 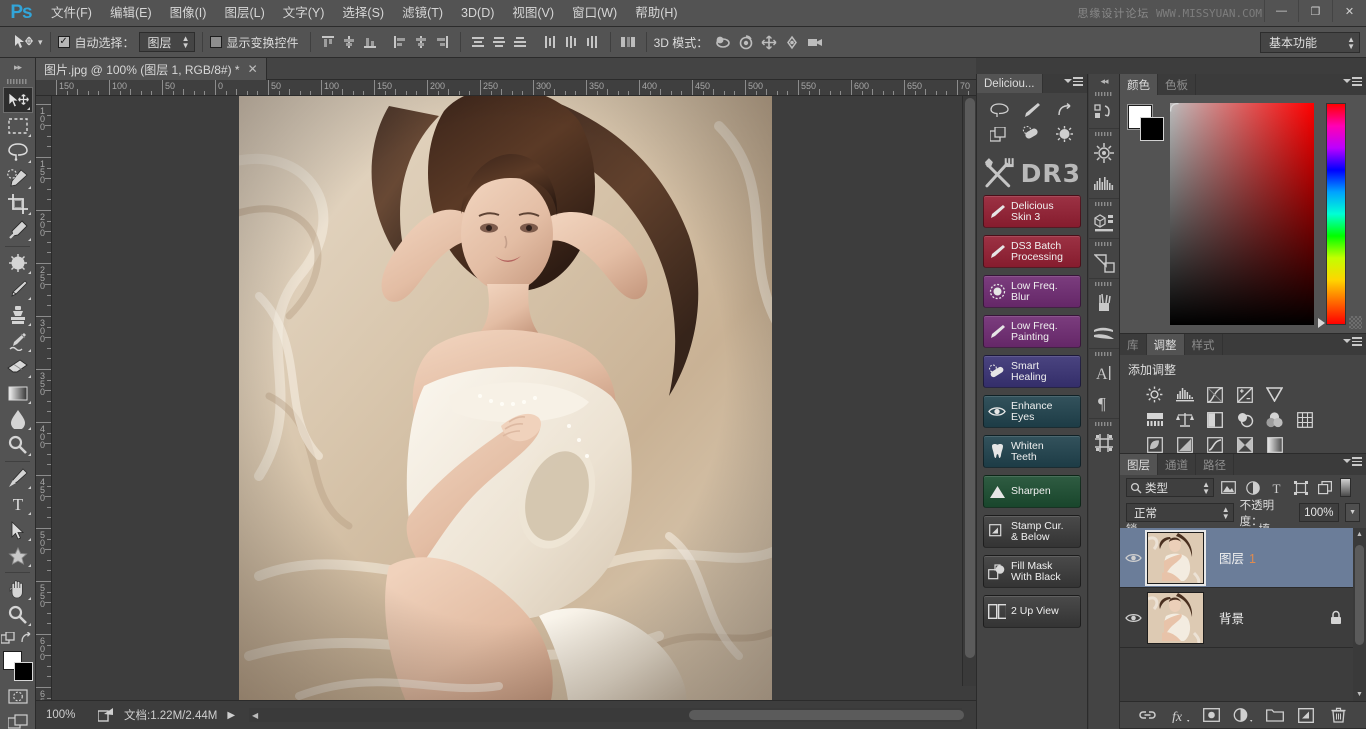 What do you see at coordinates (999, 110) in the screenshot?
I see `lasso-icon` at bounding box center [999, 110].